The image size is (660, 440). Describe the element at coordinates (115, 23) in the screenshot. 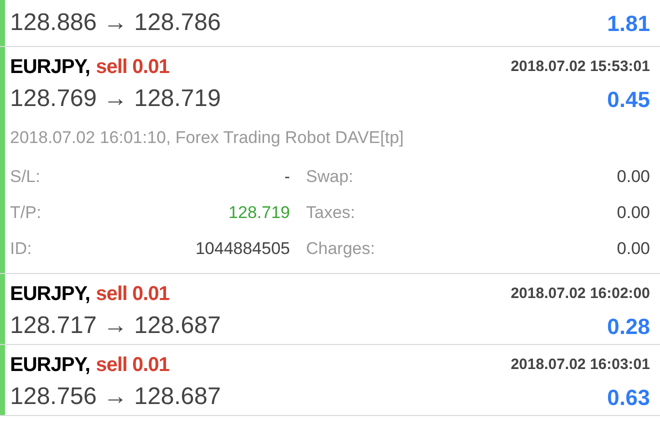

I see `price-change: 128.886 → 128.786` at that location.